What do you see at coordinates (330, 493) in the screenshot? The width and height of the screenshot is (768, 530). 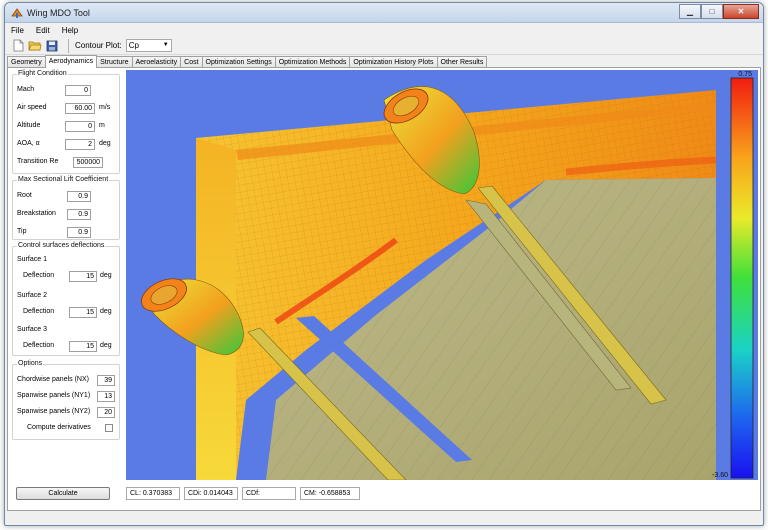 I see `cm-field: CM: -0.658853` at bounding box center [330, 493].